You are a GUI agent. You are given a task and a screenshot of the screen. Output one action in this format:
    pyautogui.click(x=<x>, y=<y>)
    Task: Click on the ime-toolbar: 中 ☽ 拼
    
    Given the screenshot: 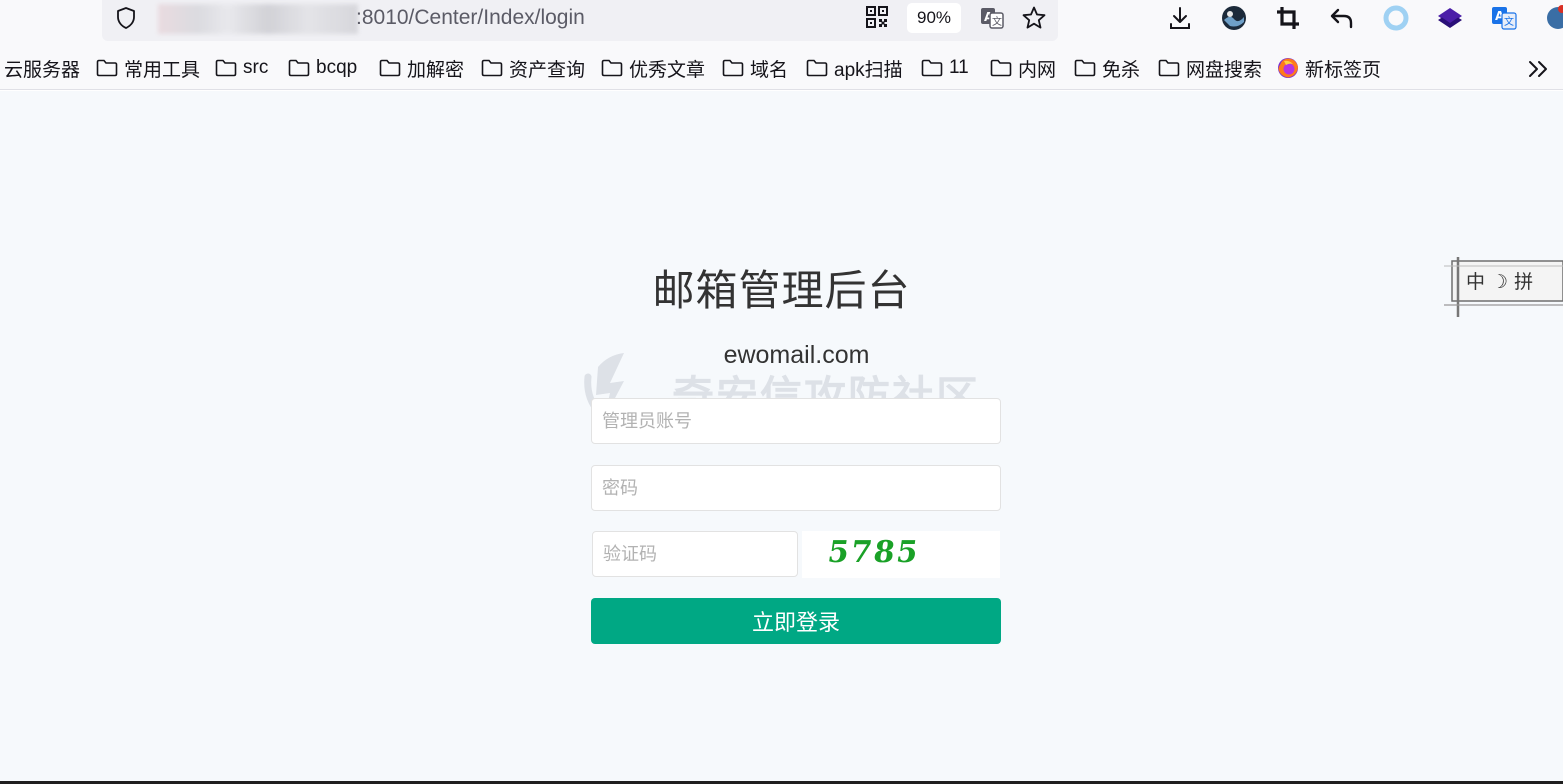 What is the action you would take?
    pyautogui.click(x=1503, y=287)
    